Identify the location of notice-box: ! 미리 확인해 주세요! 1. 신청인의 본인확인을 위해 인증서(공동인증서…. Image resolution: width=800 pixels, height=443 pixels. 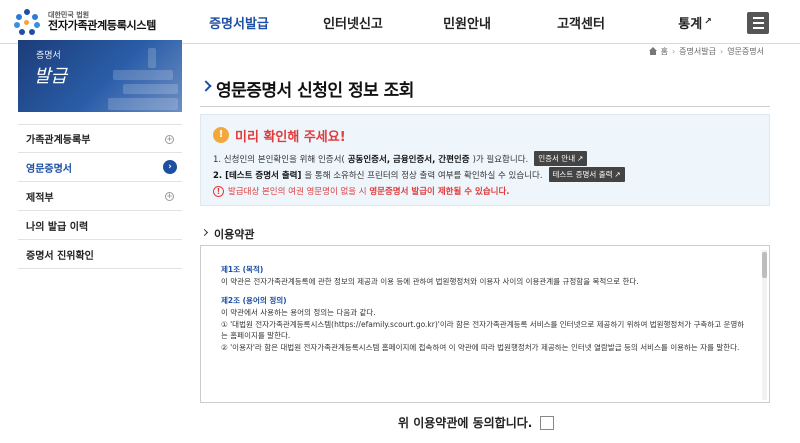
(485, 160).